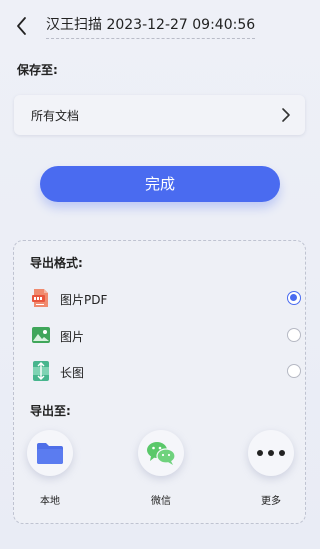 This screenshot has width=320, height=549. Describe the element at coordinates (167, 337) in the screenshot. I see `format-option-image: 图片` at that location.